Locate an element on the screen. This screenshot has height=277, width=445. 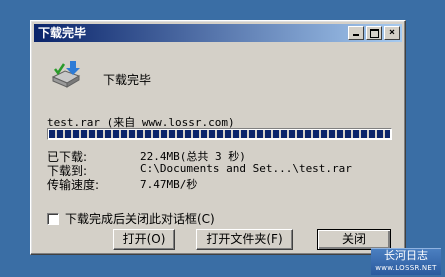
title-bar: 下载完毕 × is located at coordinates (218, 33).